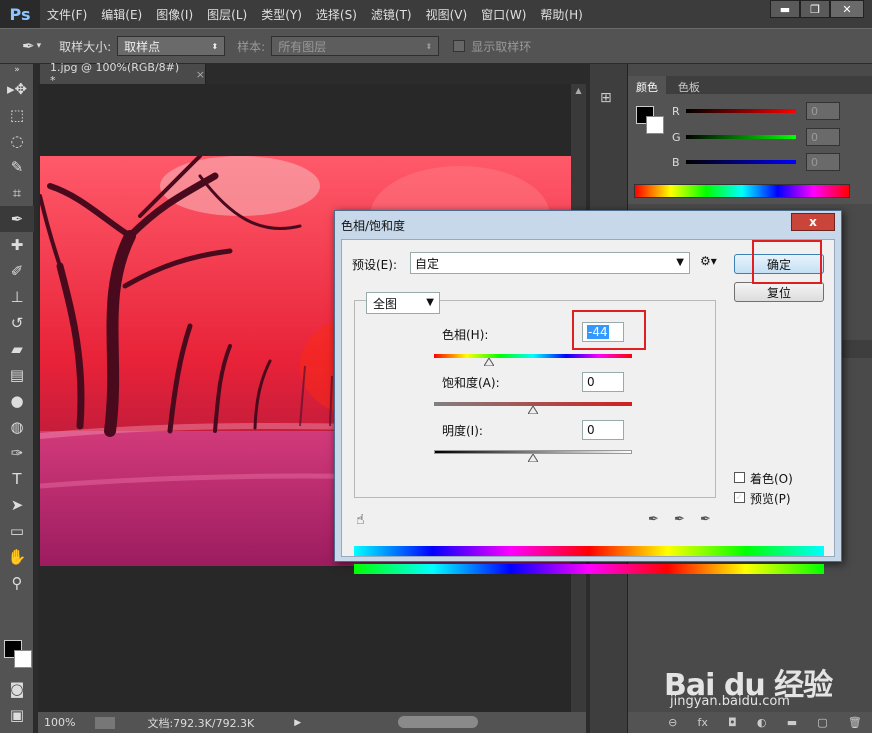 Image resolution: width=872 pixels, height=733 pixels. What do you see at coordinates (23, 659) in the screenshot?
I see `background-color-swatch` at bounding box center [23, 659].